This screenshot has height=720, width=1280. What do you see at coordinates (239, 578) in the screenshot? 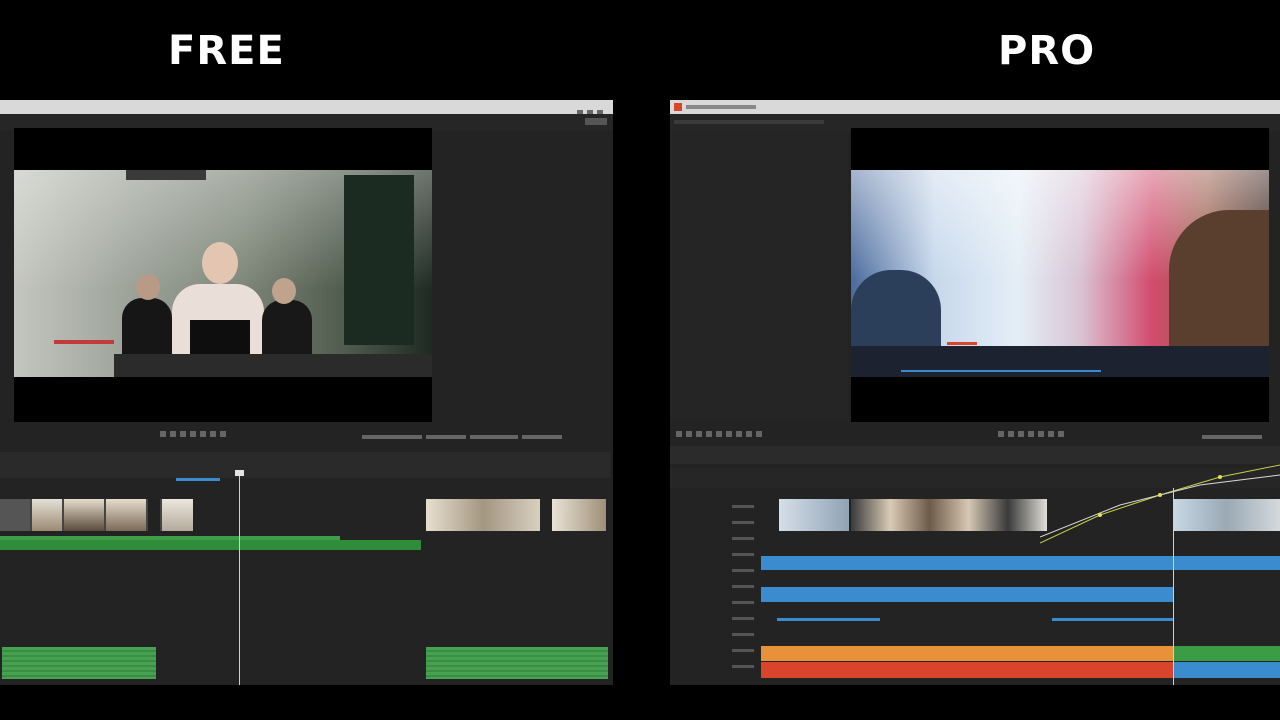
I see `free-playhead` at bounding box center [239, 578].